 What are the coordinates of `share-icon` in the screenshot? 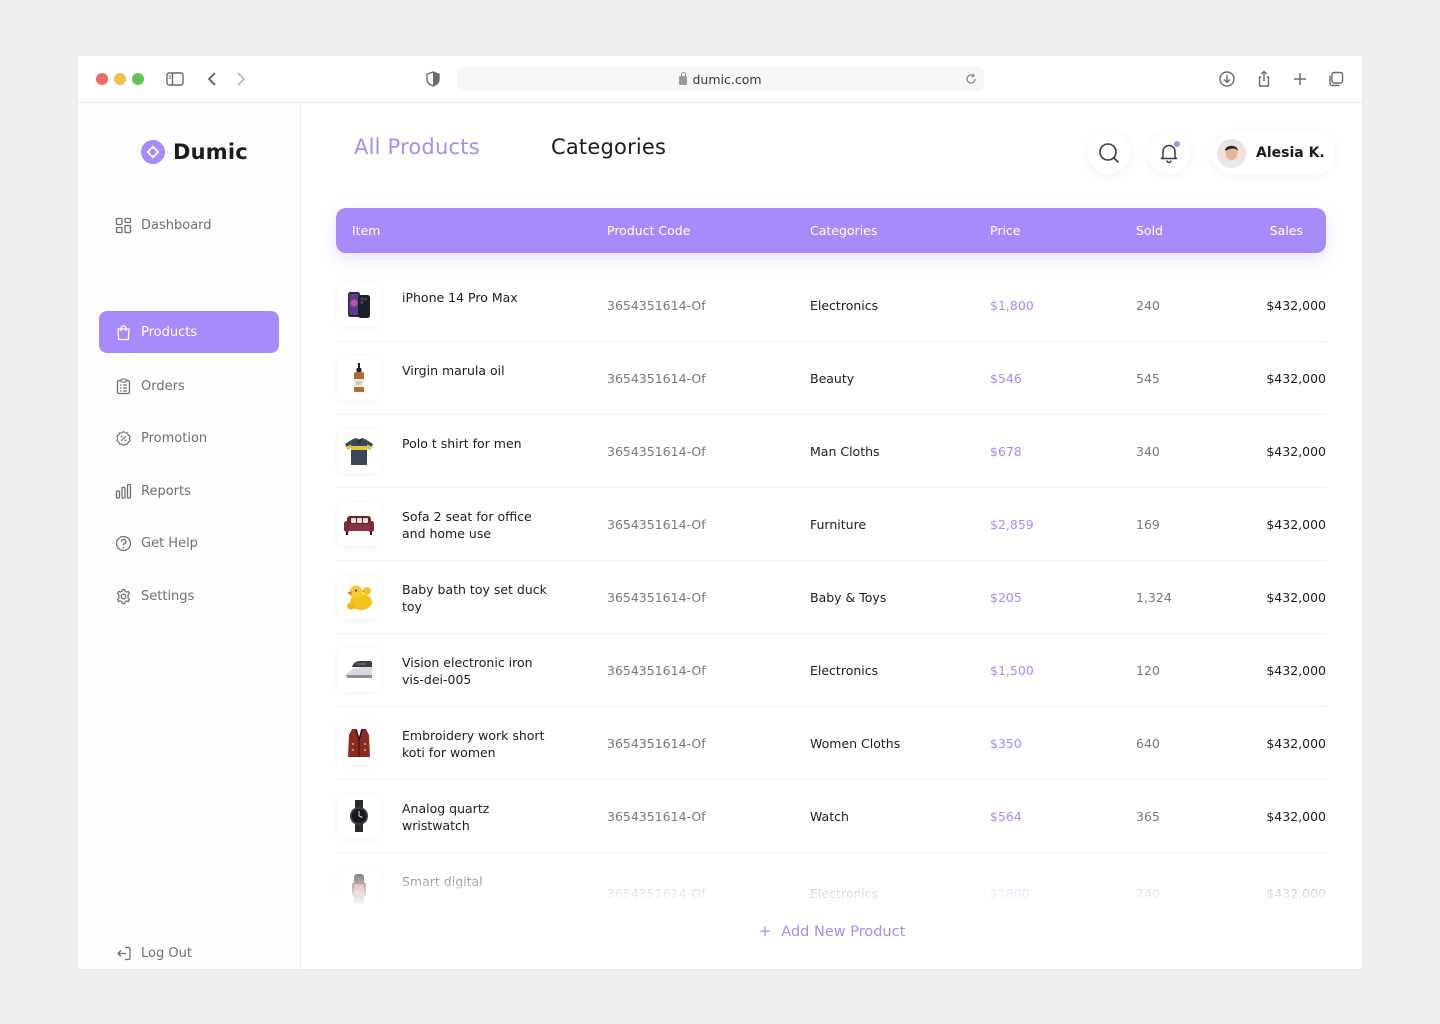 It's located at (1264, 79).